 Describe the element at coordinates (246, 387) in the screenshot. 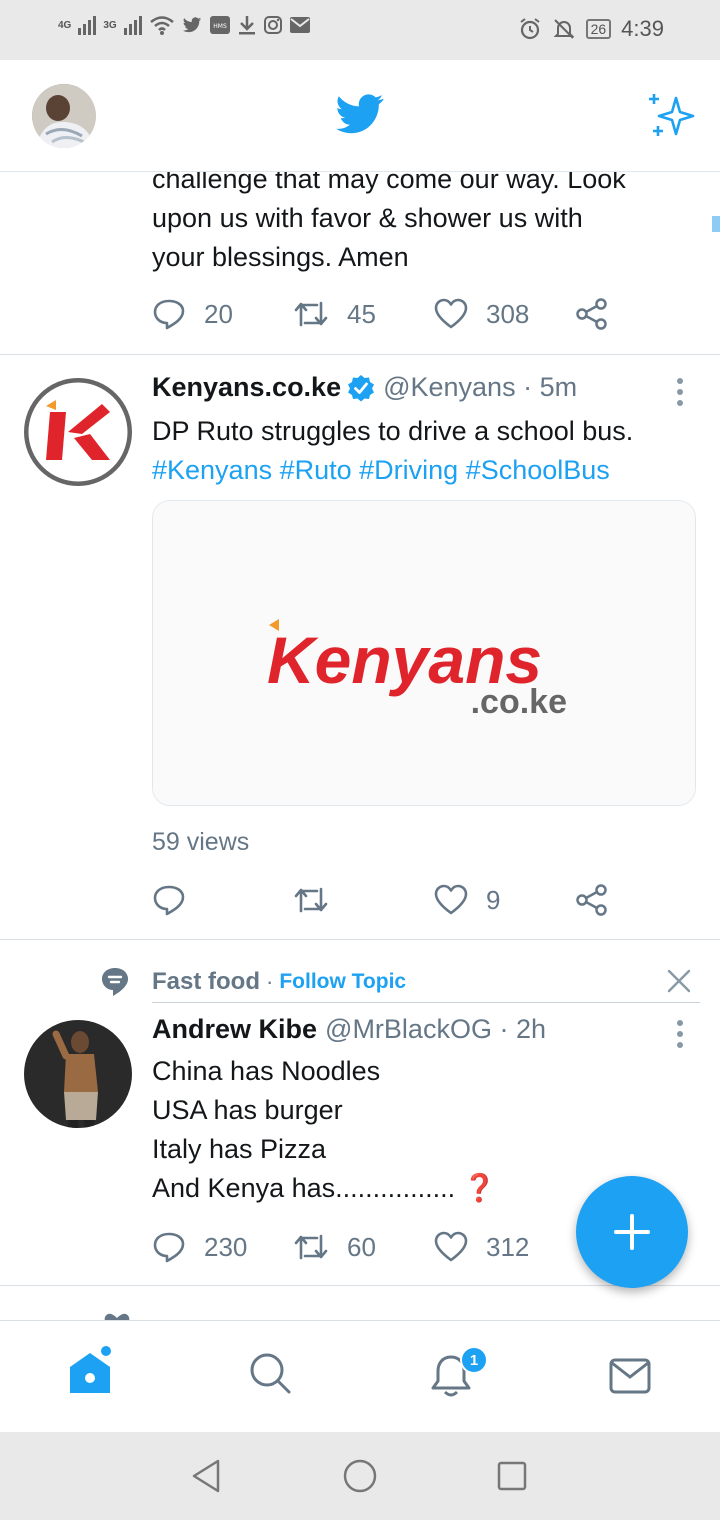

I see `author-name: Kenyans.co.ke` at that location.